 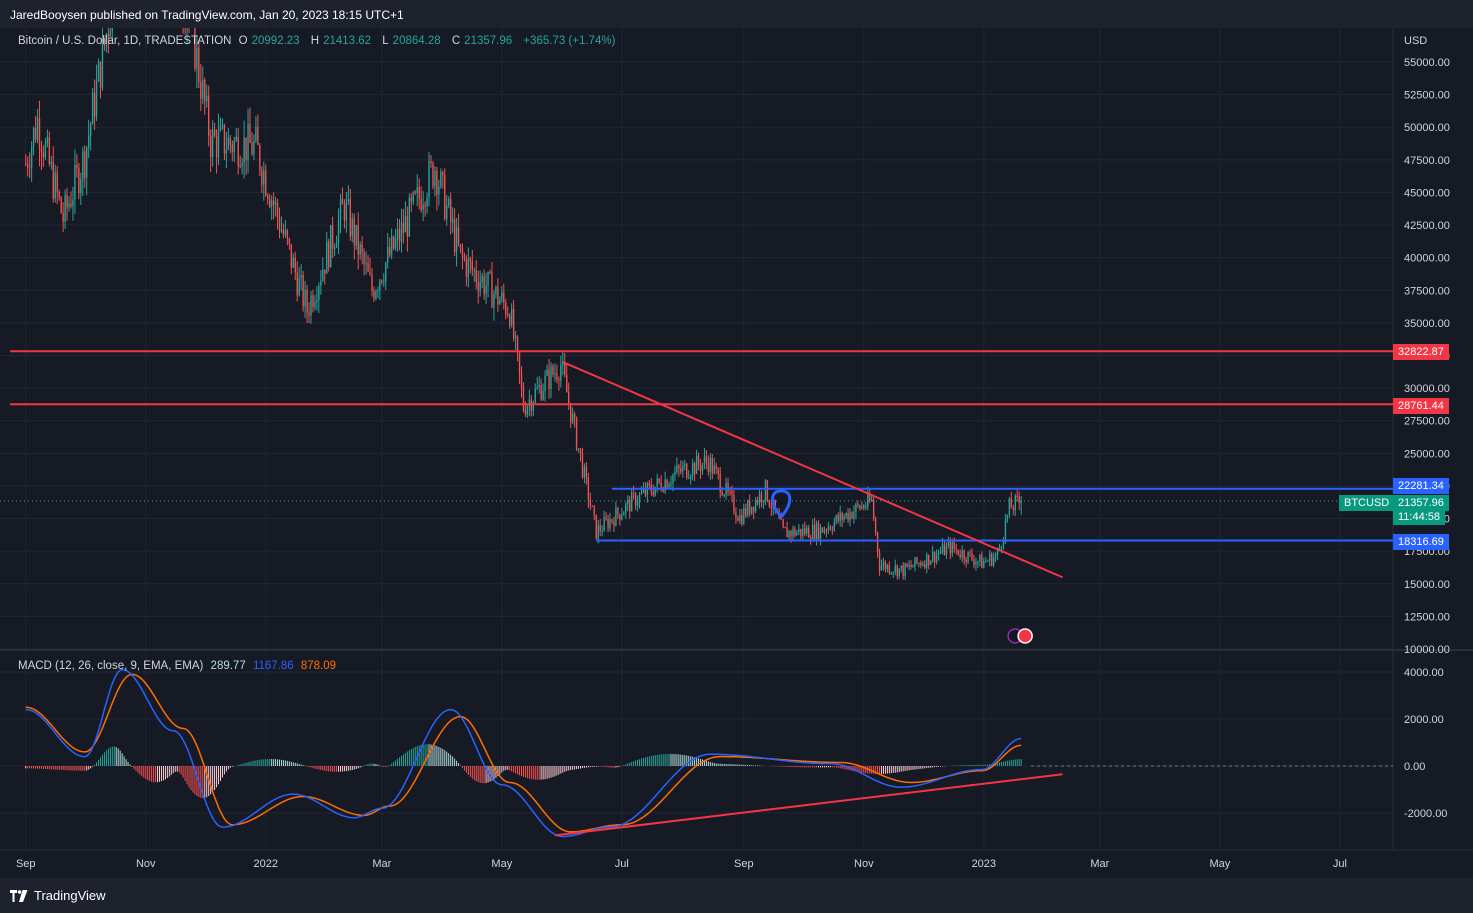 What do you see at coordinates (110, 666) in the screenshot?
I see `macd-title: MACD (12, 26, close, 9, EMA, EMA)` at bounding box center [110, 666].